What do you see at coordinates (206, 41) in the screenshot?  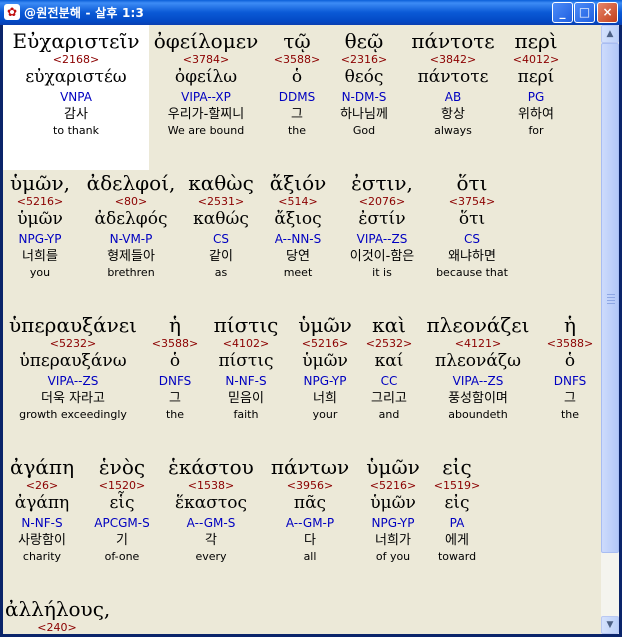 I see `greek-word: ὀφείλομεν` at bounding box center [206, 41].